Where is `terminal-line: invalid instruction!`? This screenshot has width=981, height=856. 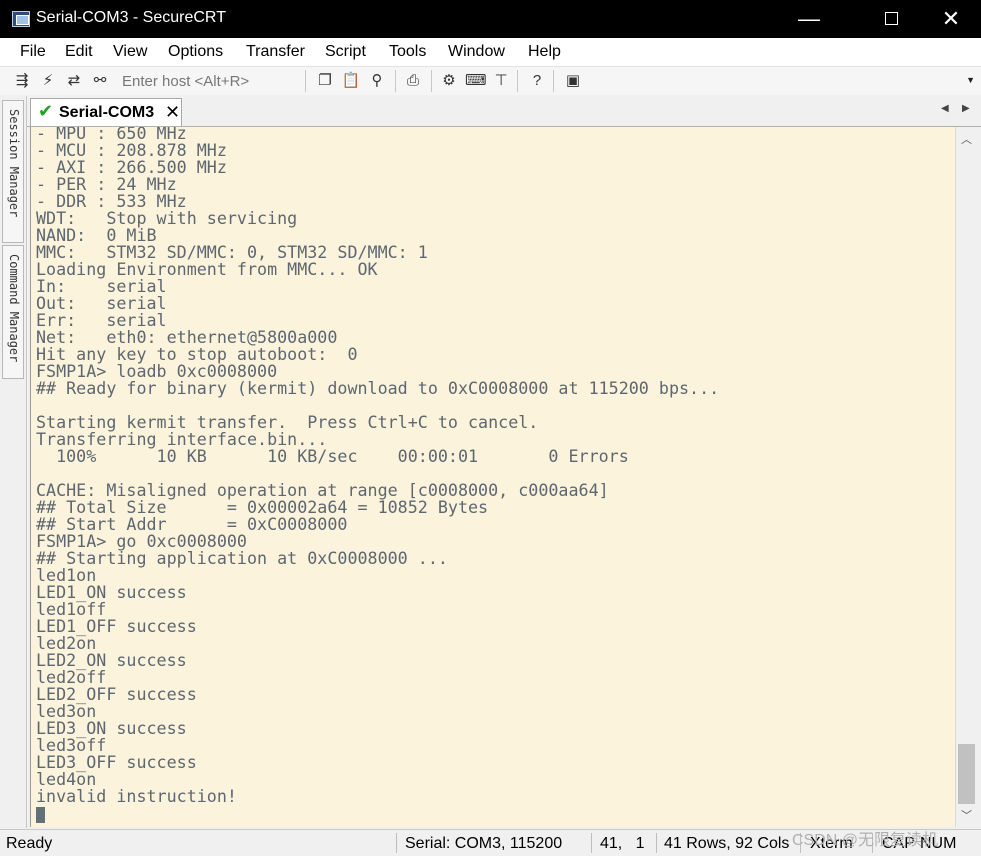 terminal-line: invalid instruction! is located at coordinates (136, 796).